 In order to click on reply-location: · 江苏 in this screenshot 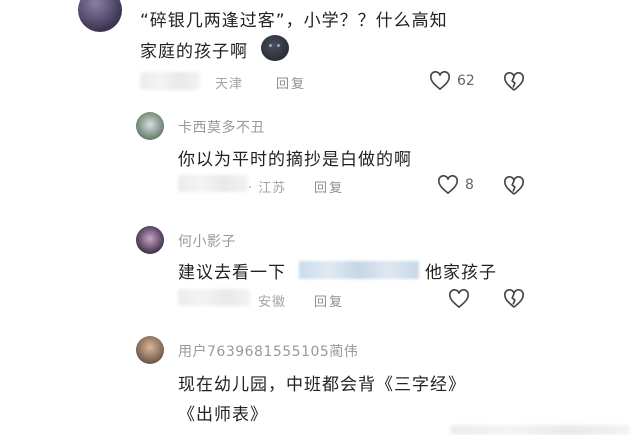, I will do `click(267, 188)`.